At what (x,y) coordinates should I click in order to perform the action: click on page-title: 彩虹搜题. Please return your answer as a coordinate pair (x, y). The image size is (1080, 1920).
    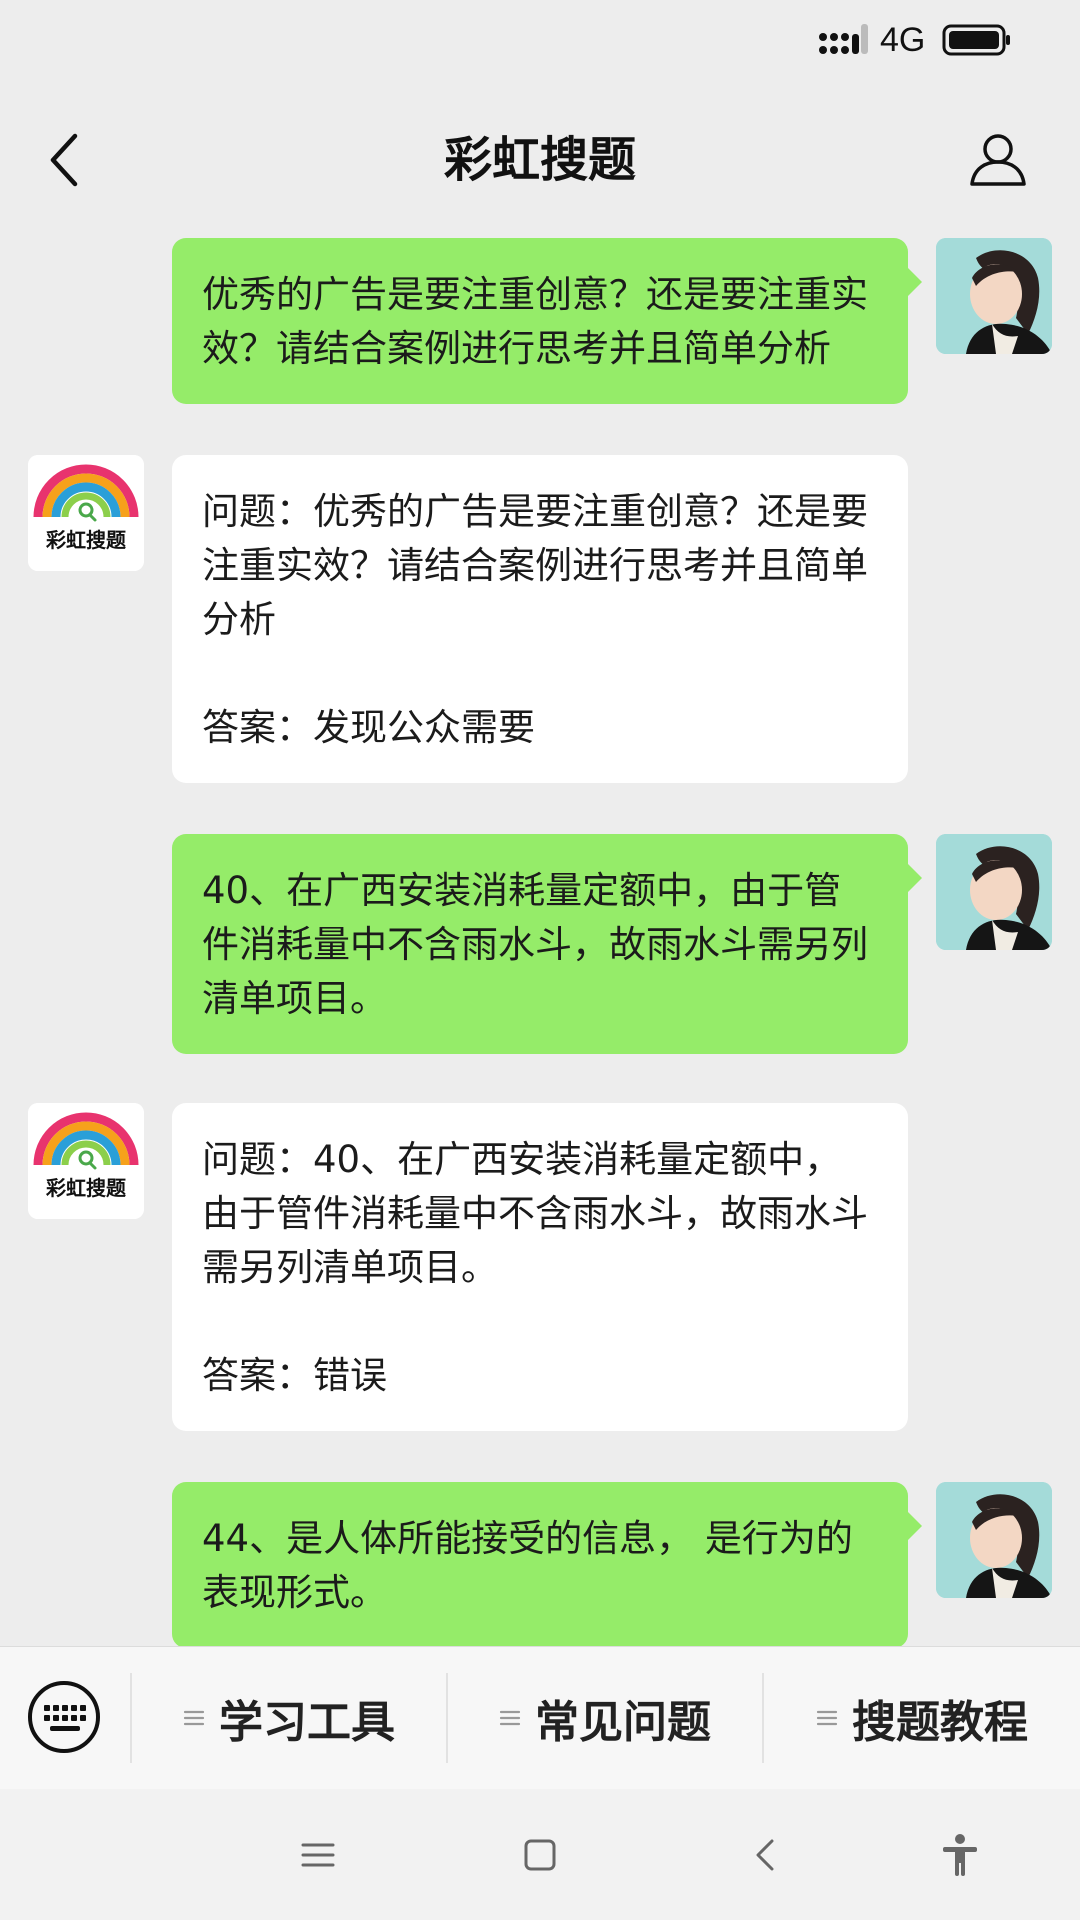
    Looking at the image, I should click on (539, 160).